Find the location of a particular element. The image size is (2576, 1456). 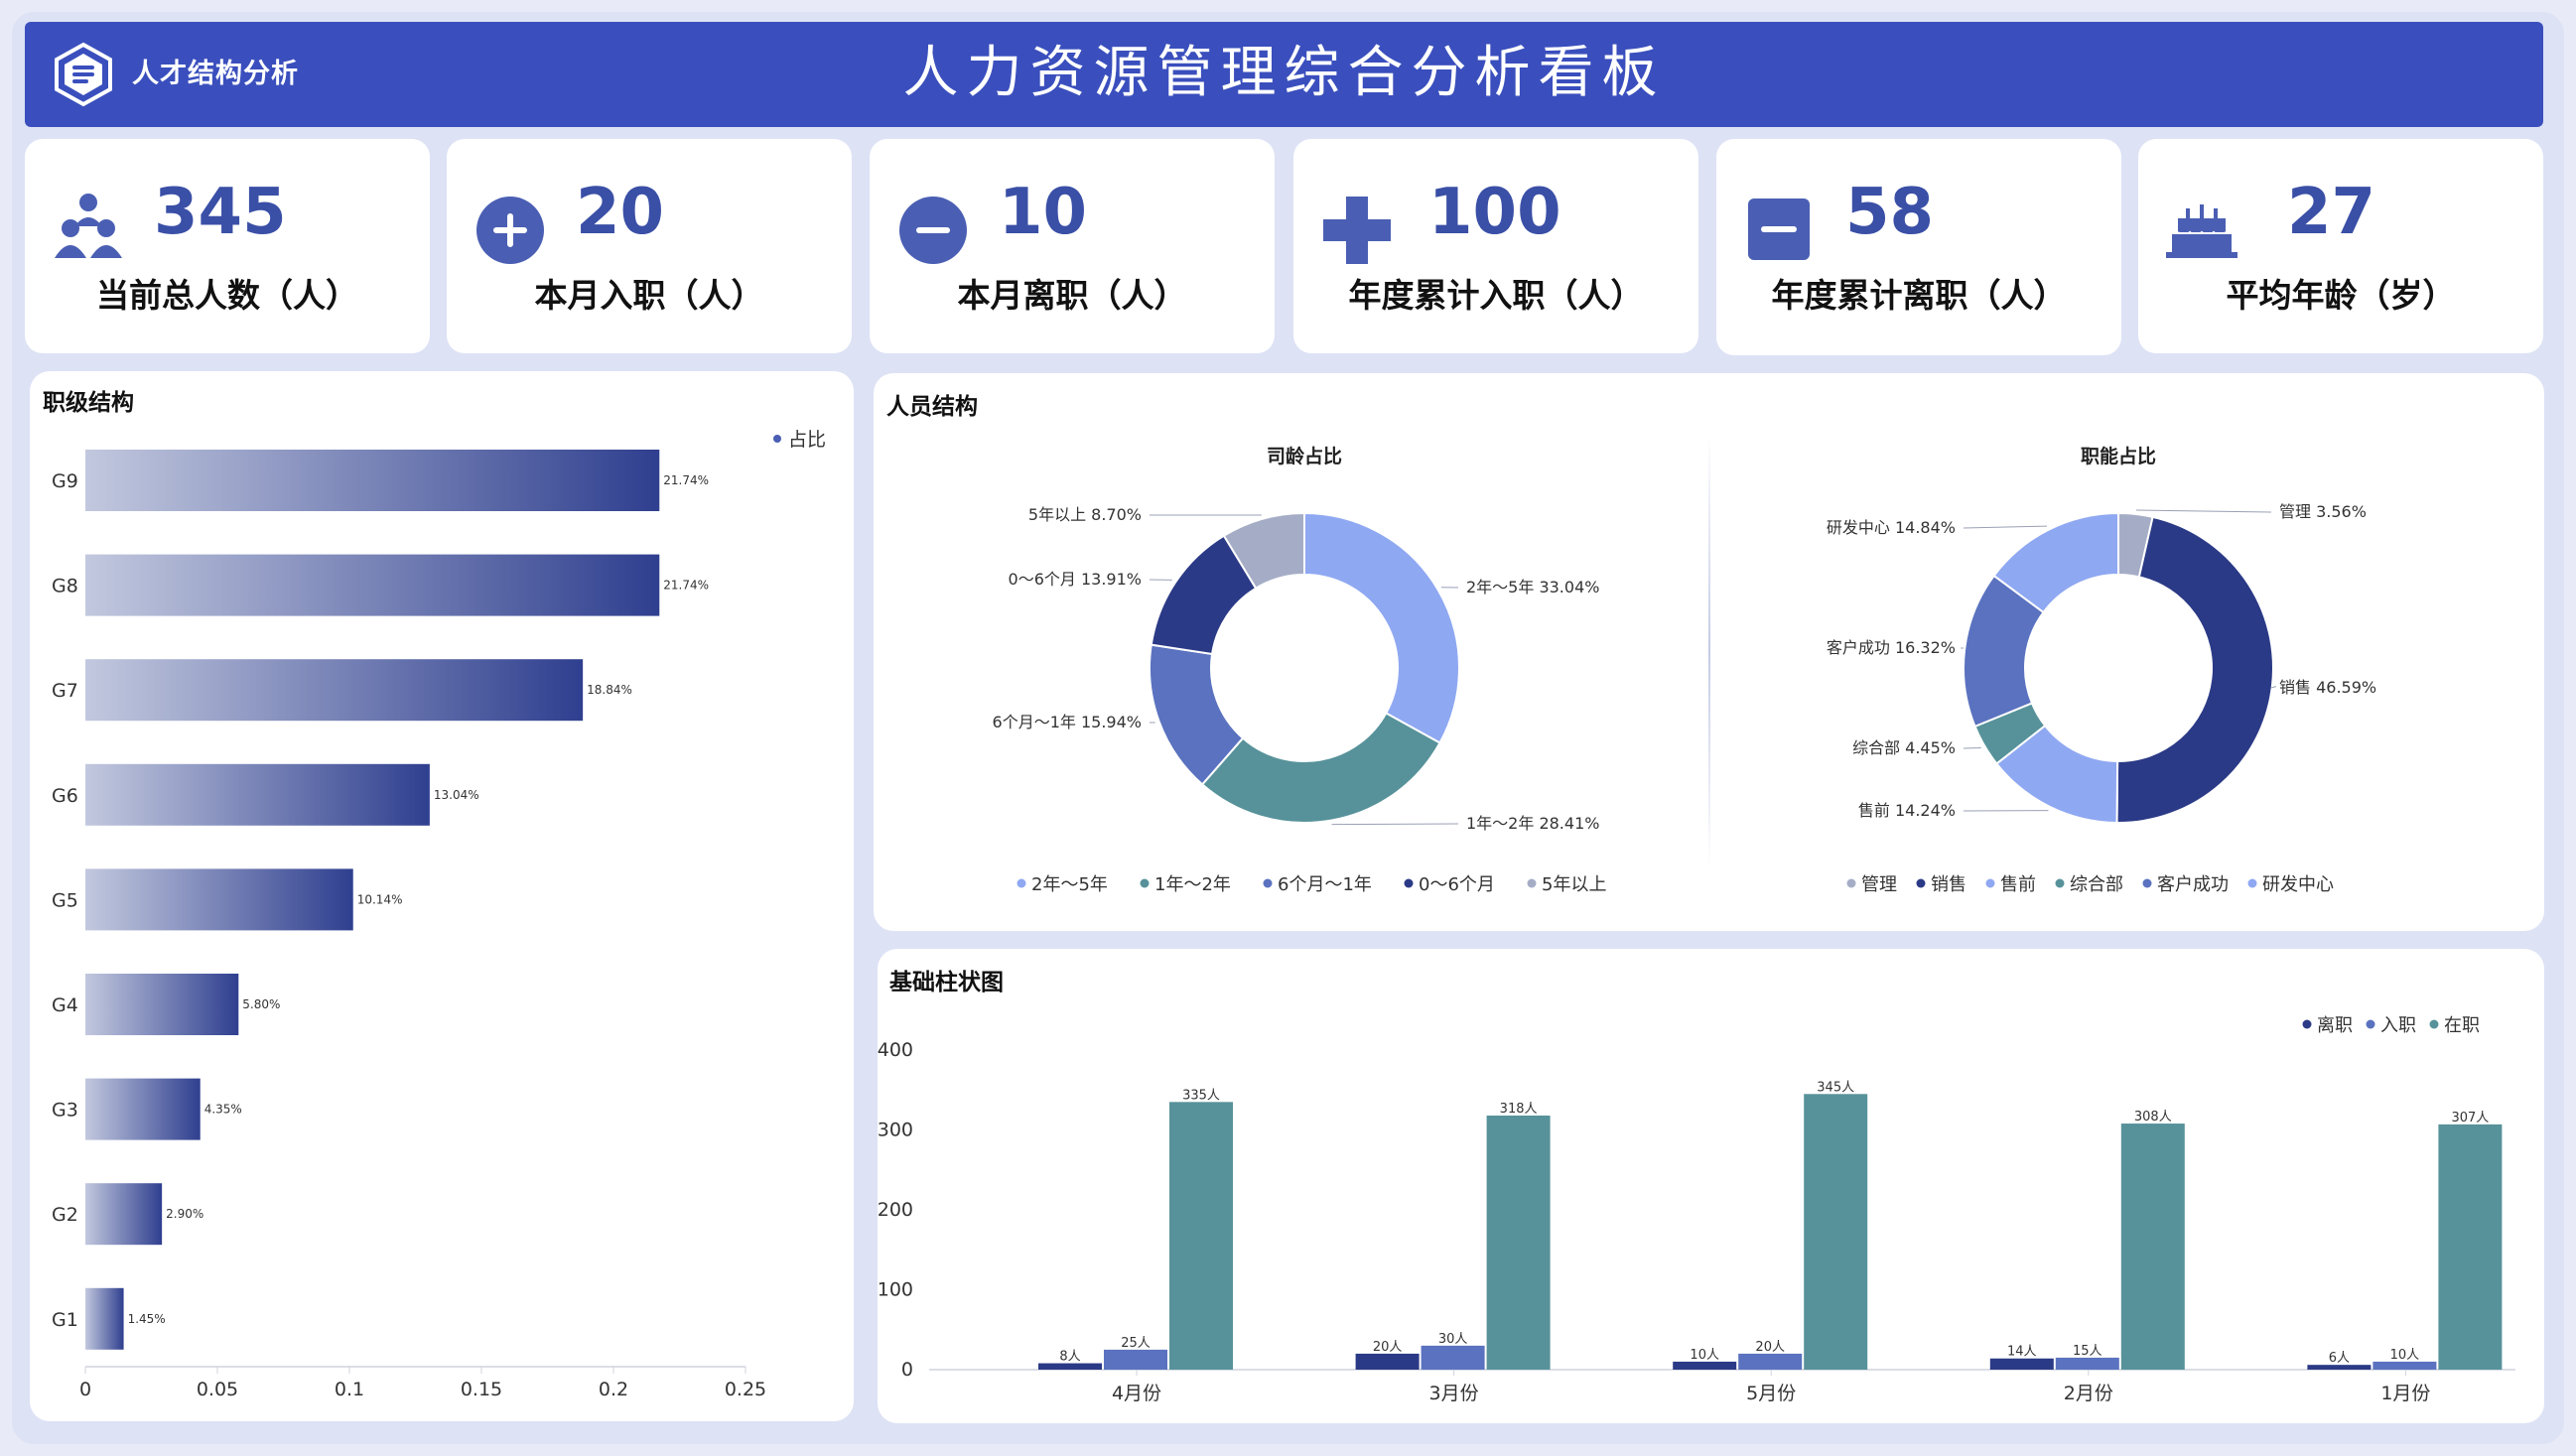

people-group-icon is located at coordinates (88, 226).